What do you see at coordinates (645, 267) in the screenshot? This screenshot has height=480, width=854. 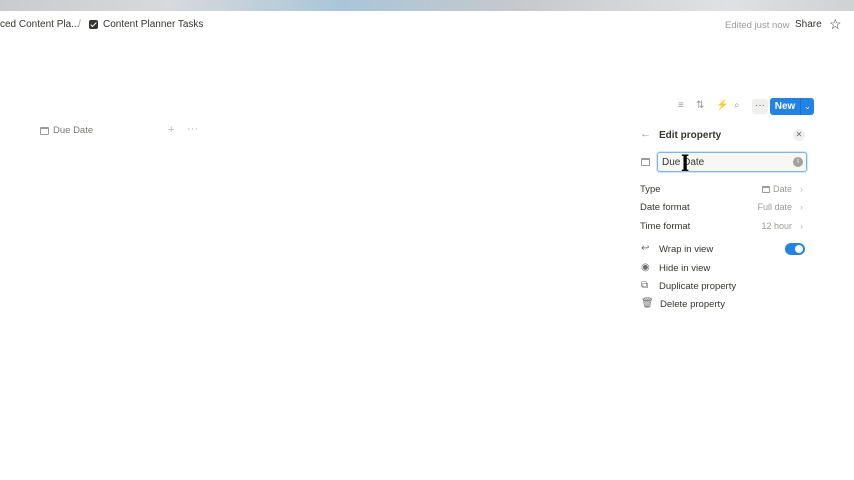 I see `eye-icon: ◉` at bounding box center [645, 267].